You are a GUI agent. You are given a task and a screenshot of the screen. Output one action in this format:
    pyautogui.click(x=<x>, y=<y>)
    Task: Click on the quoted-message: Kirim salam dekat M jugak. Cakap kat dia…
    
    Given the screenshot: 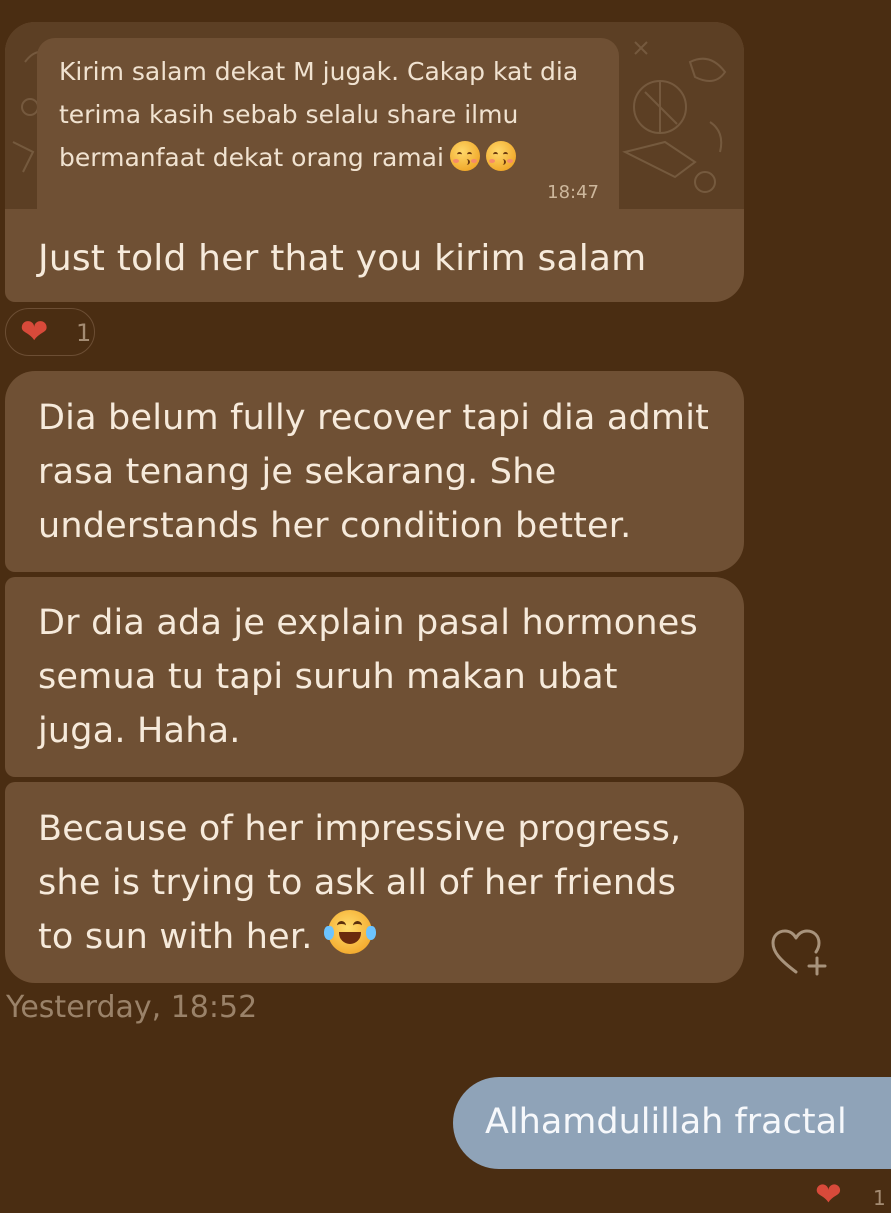 What is the action you would take?
    pyautogui.click(x=374, y=115)
    